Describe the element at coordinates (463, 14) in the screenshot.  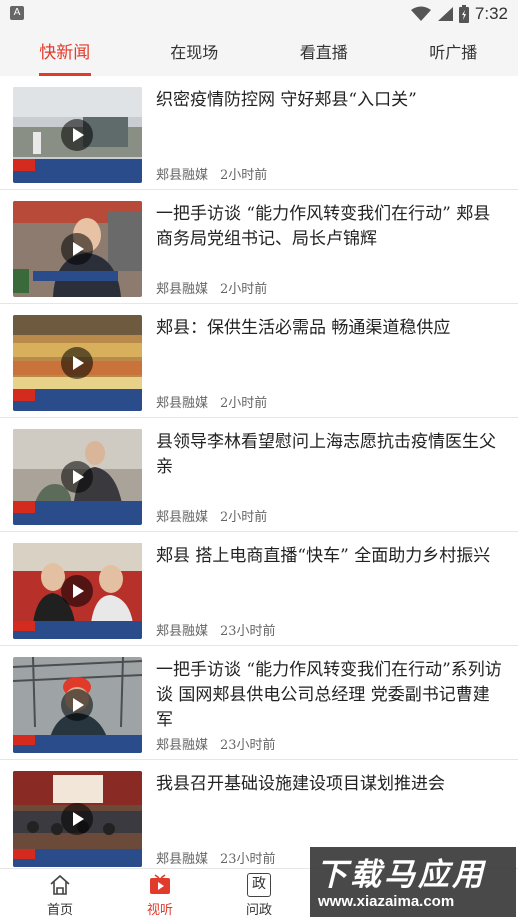
I see `battery-icon` at that location.